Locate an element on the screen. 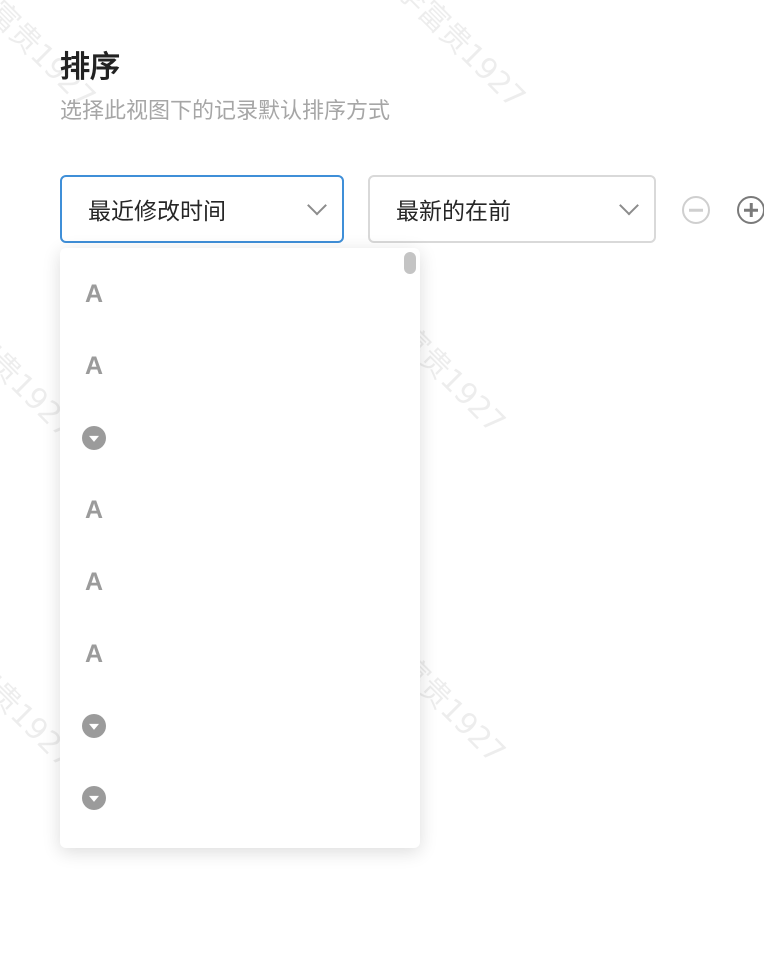  remove-sort-button is located at coordinates (696, 210).